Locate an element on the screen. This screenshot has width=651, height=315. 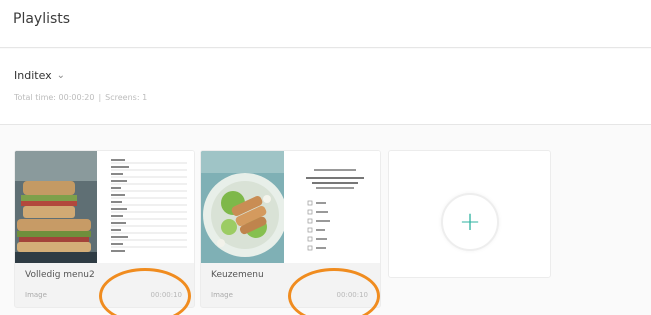
salad-photo is located at coordinates (244, 207).